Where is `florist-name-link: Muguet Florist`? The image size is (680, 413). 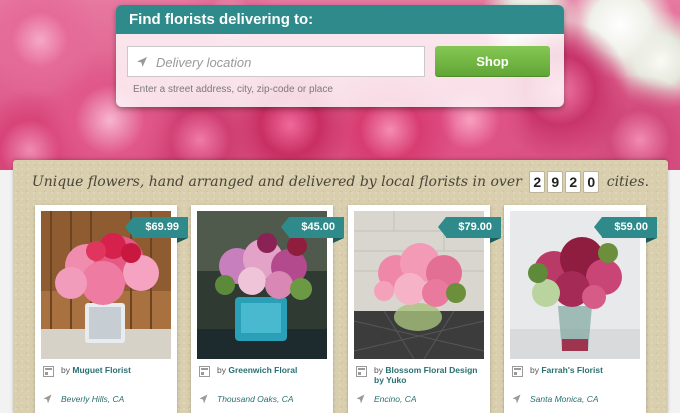 florist-name-link: Muguet Florist is located at coordinates (101, 370).